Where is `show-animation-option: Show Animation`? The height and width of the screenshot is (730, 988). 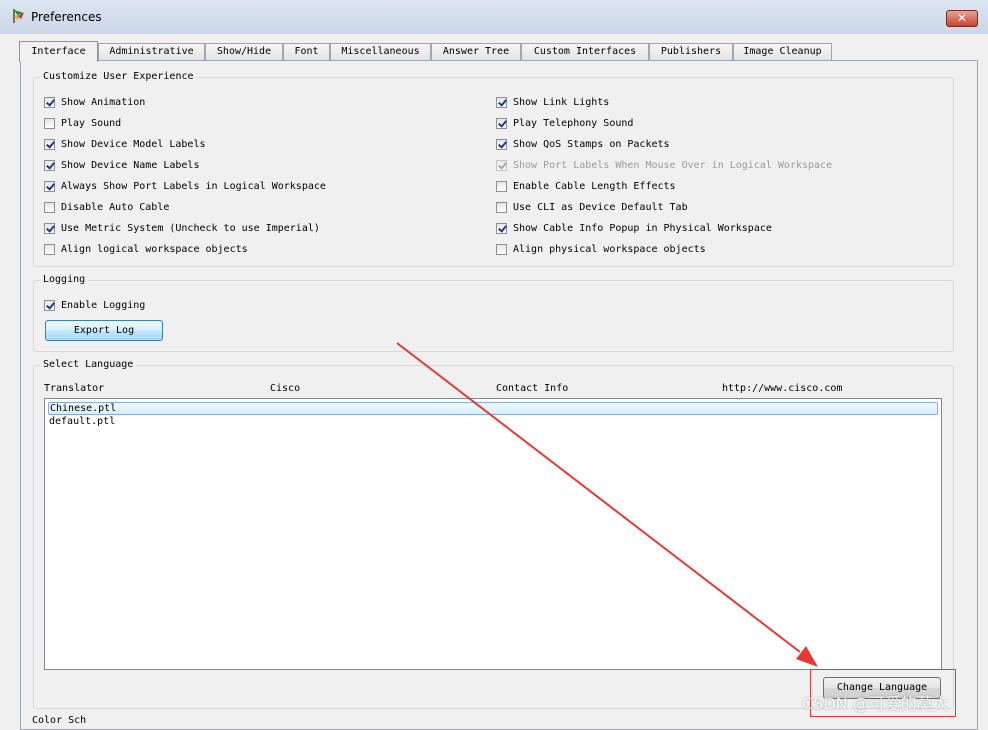
show-animation-option: Show Animation is located at coordinates (94, 102).